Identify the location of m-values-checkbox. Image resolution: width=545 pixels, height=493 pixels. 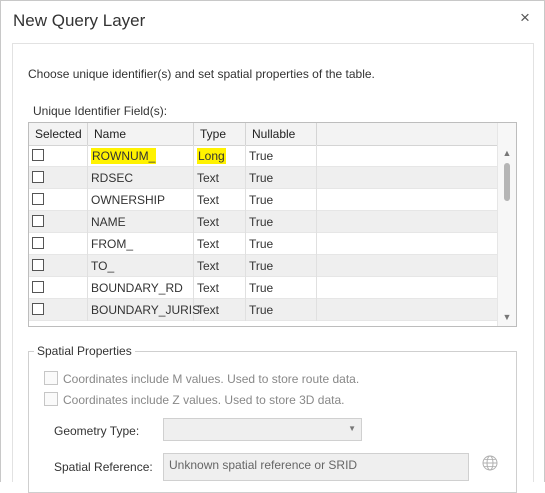
(51, 378).